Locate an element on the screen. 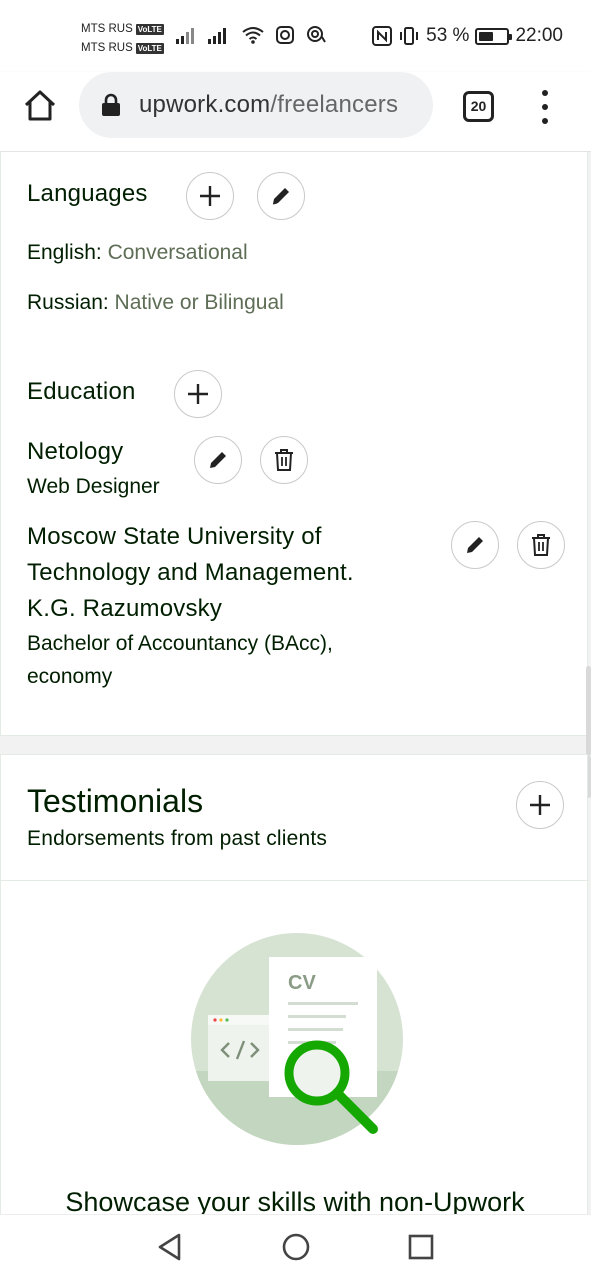 Image resolution: width=591 pixels, height=1280 pixels. chat-icon is located at coordinates (316, 34).